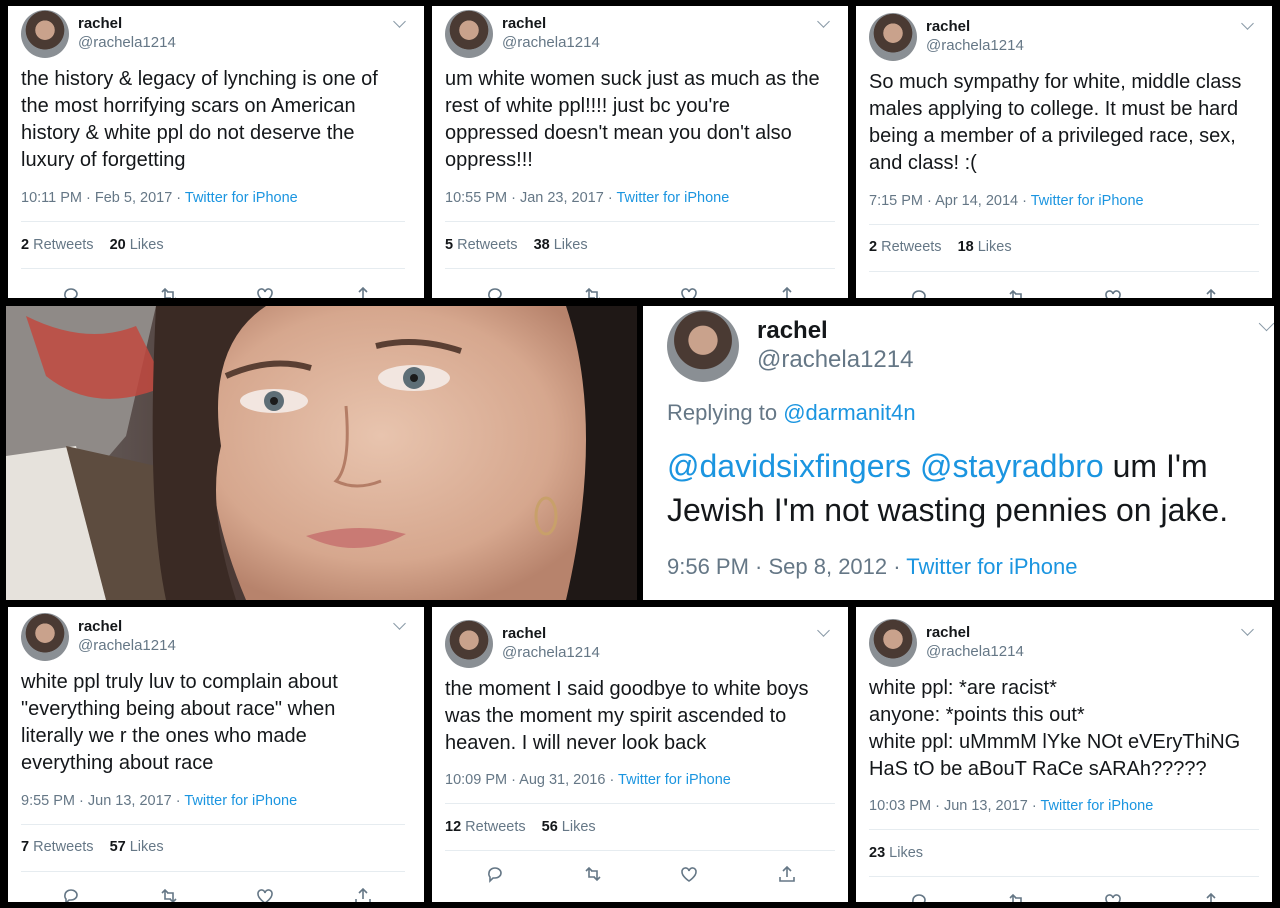  What do you see at coordinates (896, 853) in the screenshot?
I see `tweet-stats: 23 Likes` at bounding box center [896, 853].